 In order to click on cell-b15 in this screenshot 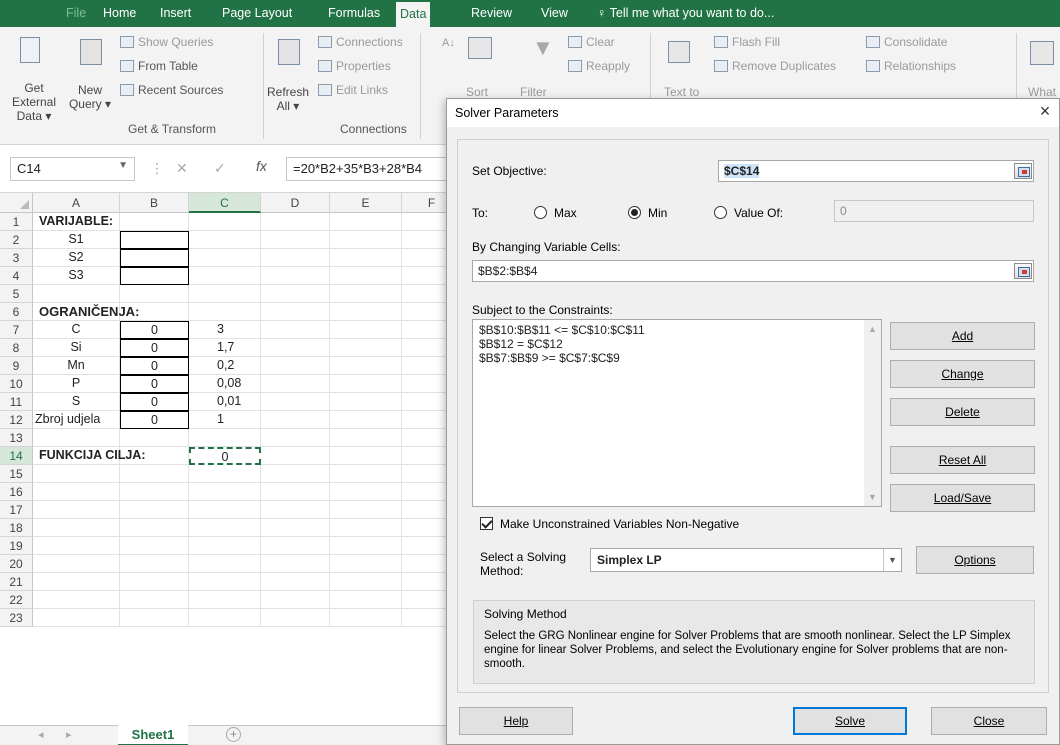, I will do `click(154, 474)`.